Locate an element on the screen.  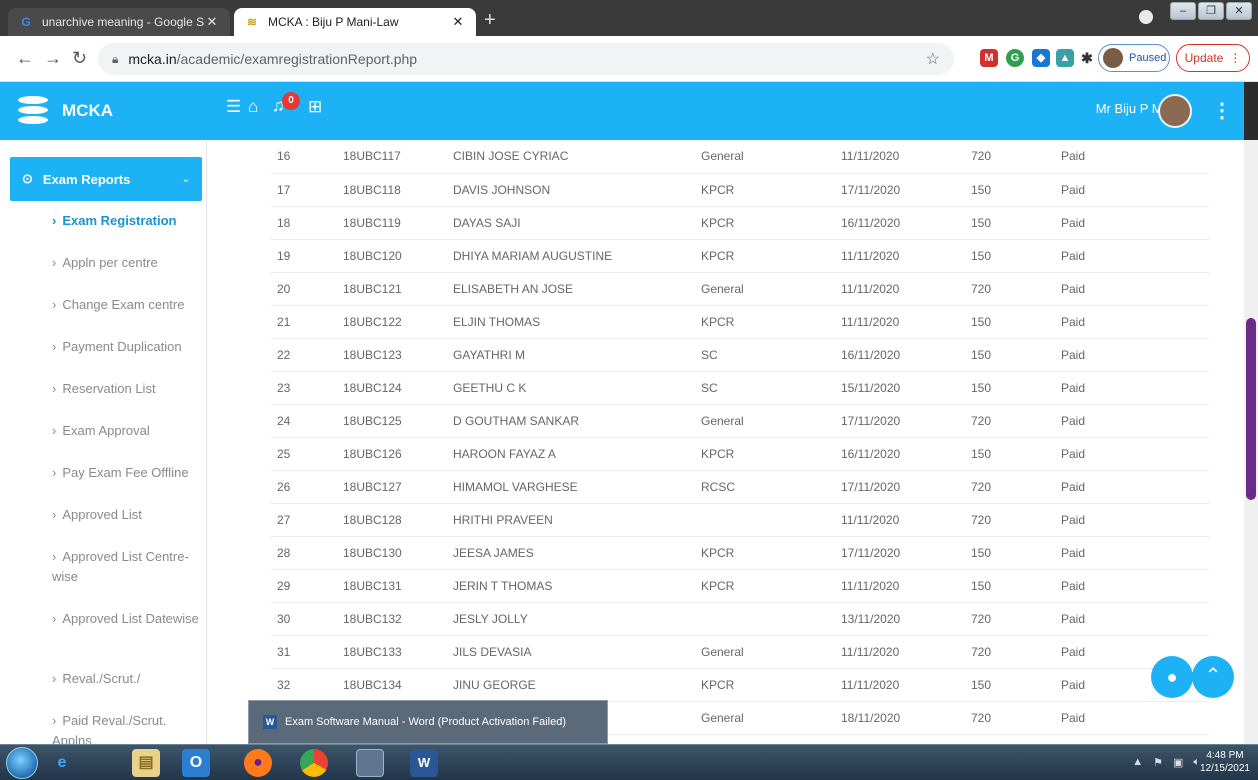
category: General is located at coordinates (771, 718).